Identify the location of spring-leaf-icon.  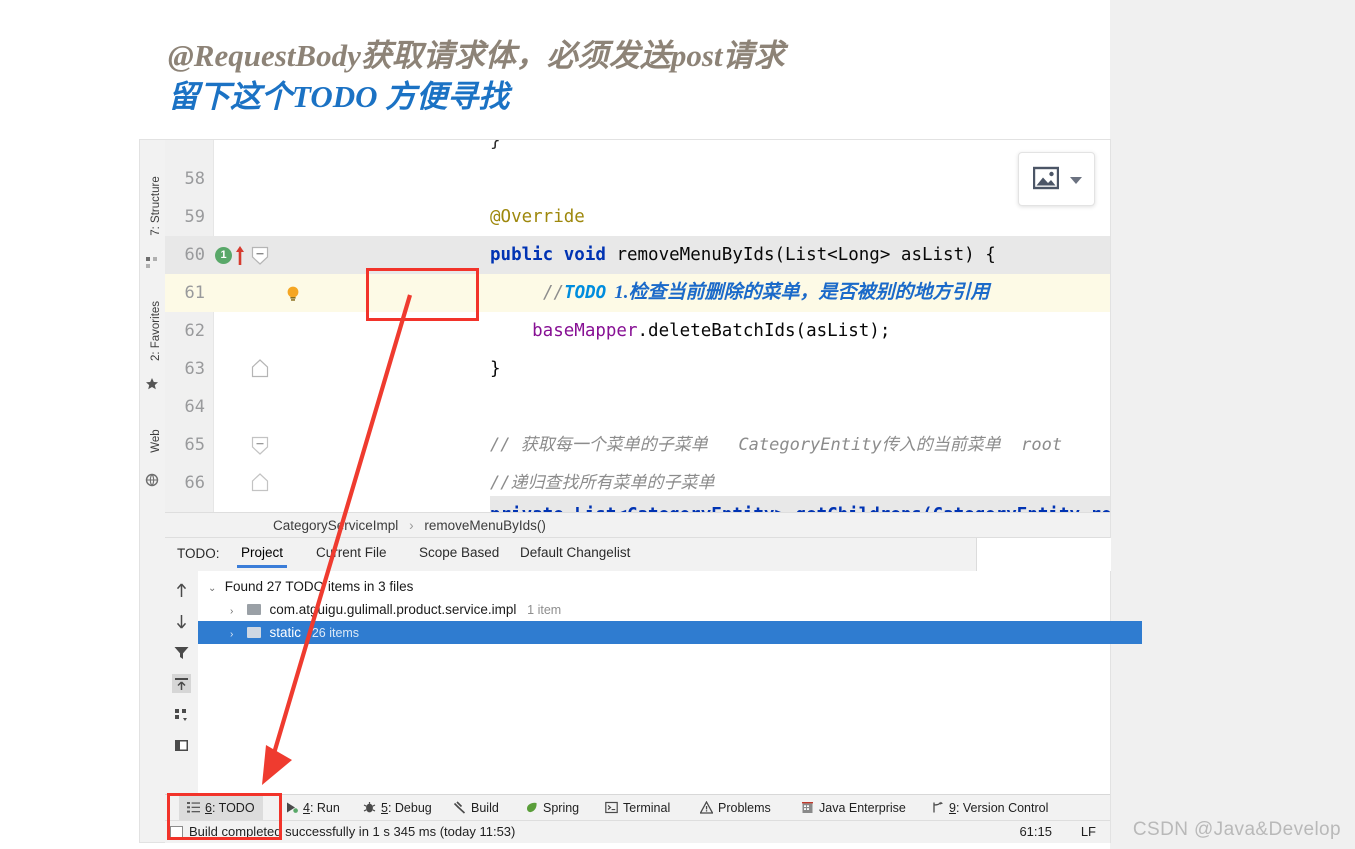
(531, 805).